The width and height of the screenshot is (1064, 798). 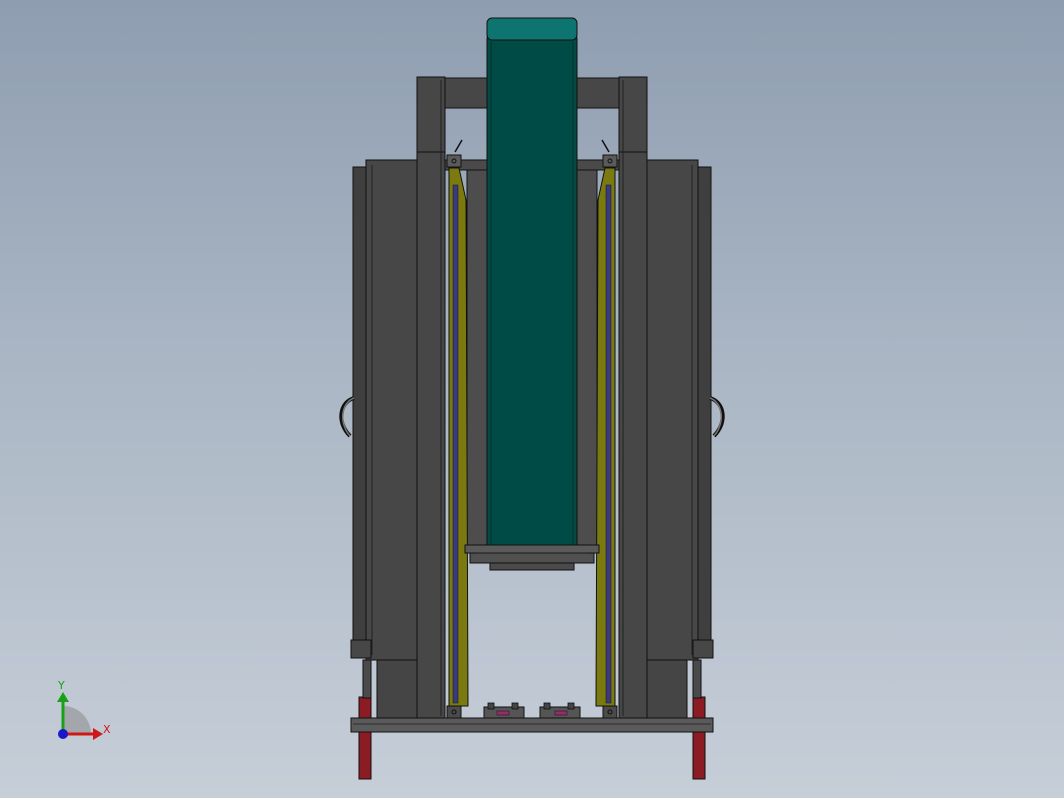 What do you see at coordinates (365, 738) in the screenshot?
I see `left-leg` at bounding box center [365, 738].